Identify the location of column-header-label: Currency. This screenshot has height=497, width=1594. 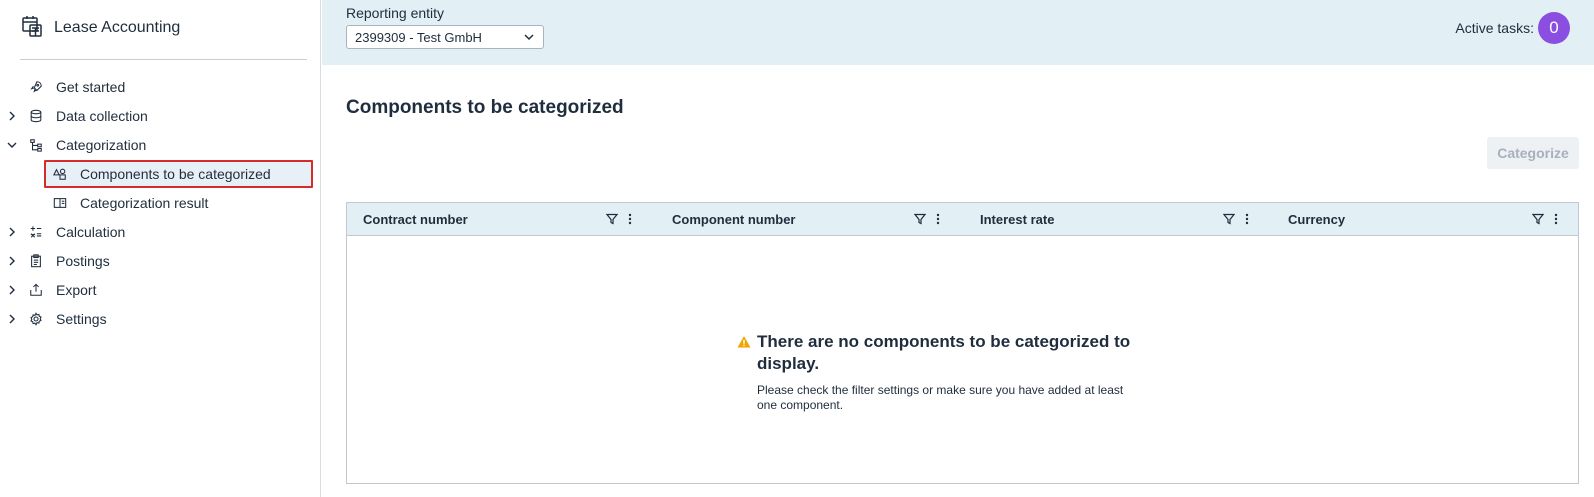
(1317, 219).